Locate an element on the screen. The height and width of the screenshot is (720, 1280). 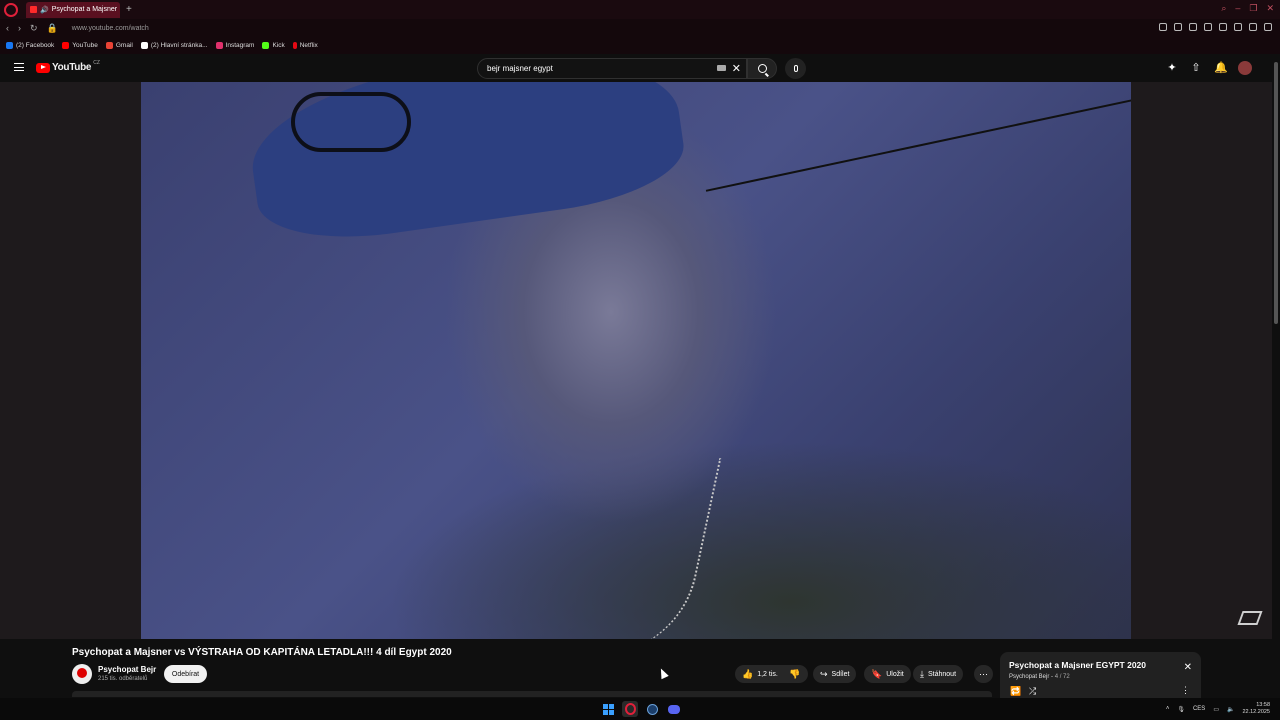
opera-icon is located at coordinates (630, 709).